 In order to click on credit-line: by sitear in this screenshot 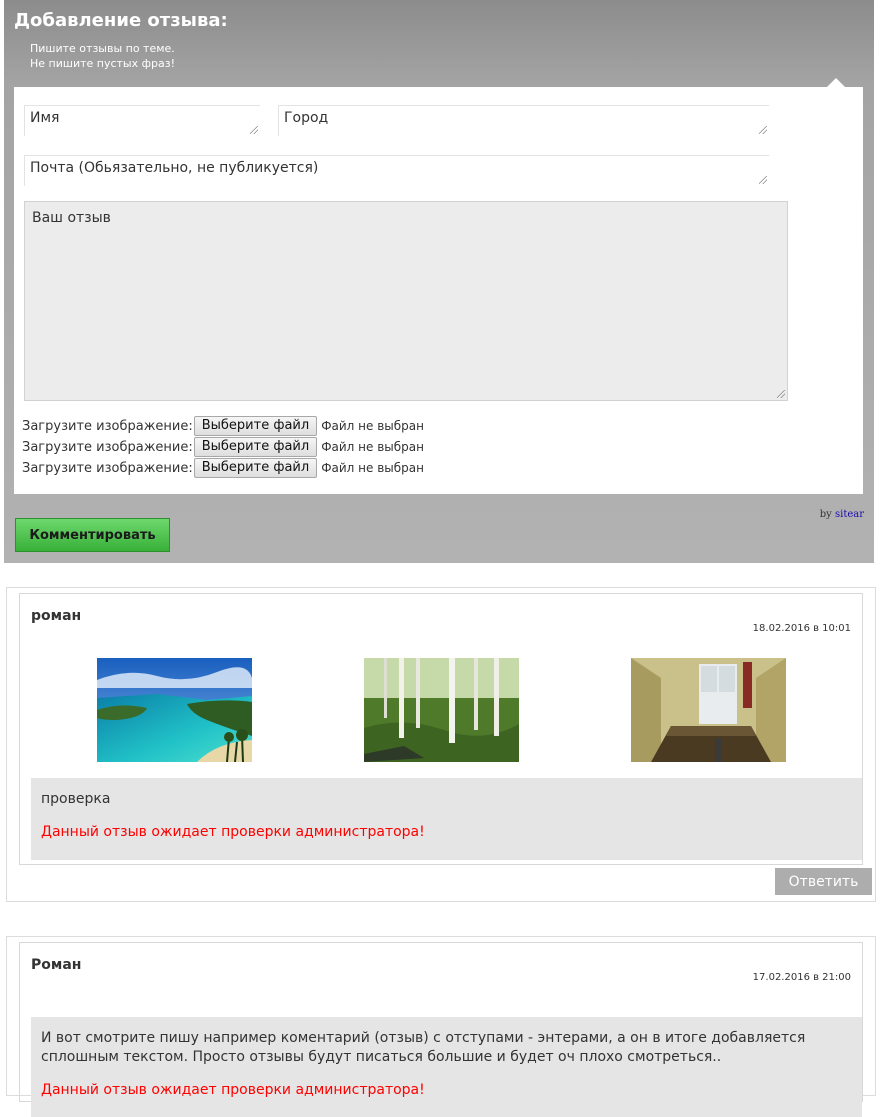, I will do `click(842, 514)`.